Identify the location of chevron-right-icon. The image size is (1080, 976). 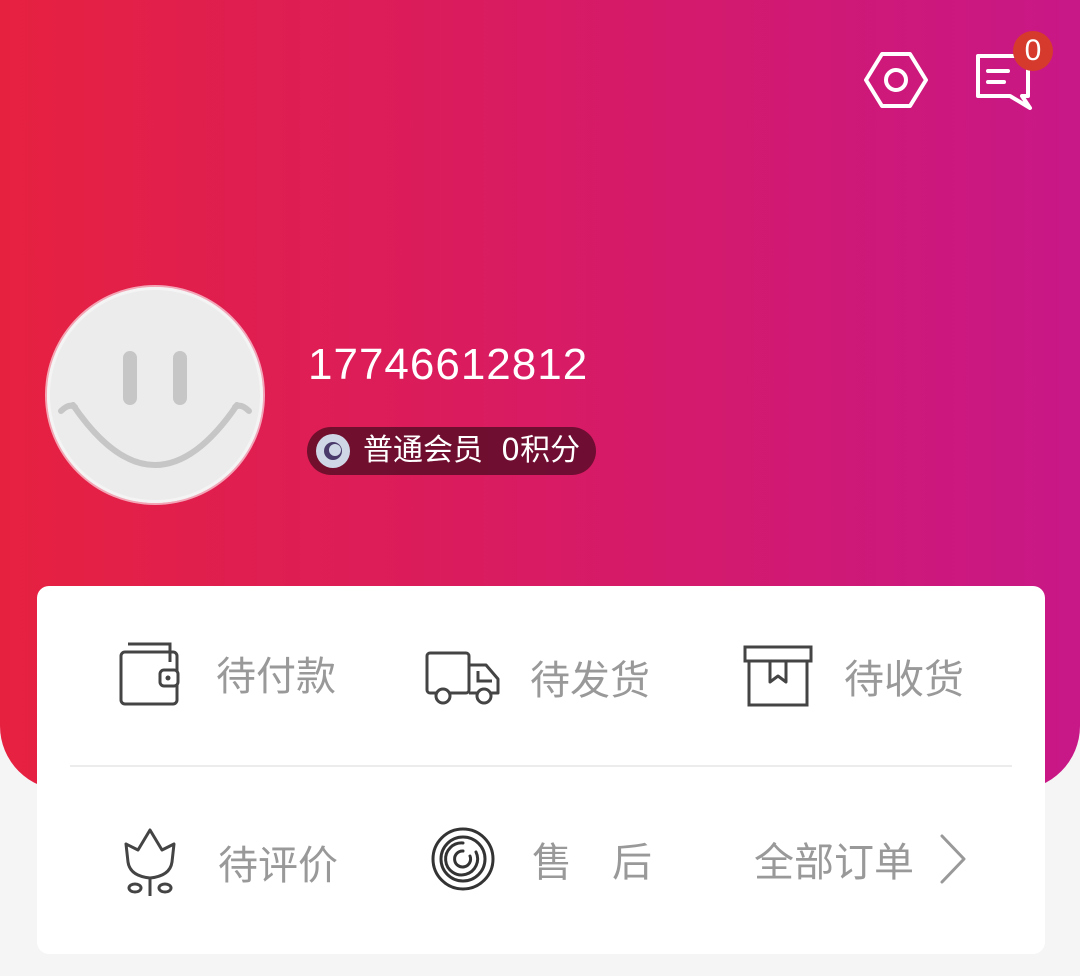
(953, 859).